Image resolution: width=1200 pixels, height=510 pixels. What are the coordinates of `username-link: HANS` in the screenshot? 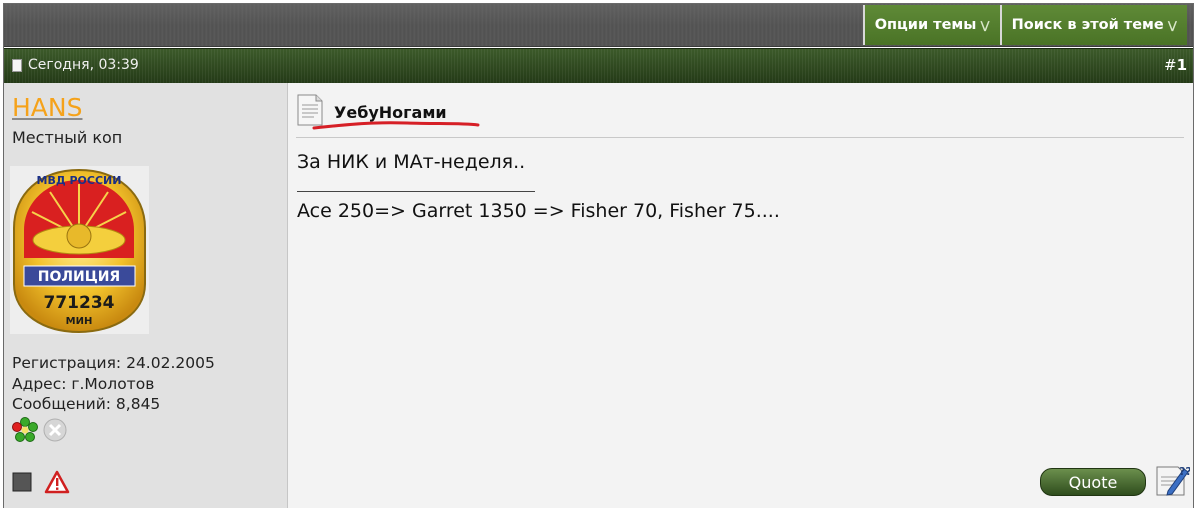 It's located at (47, 107).